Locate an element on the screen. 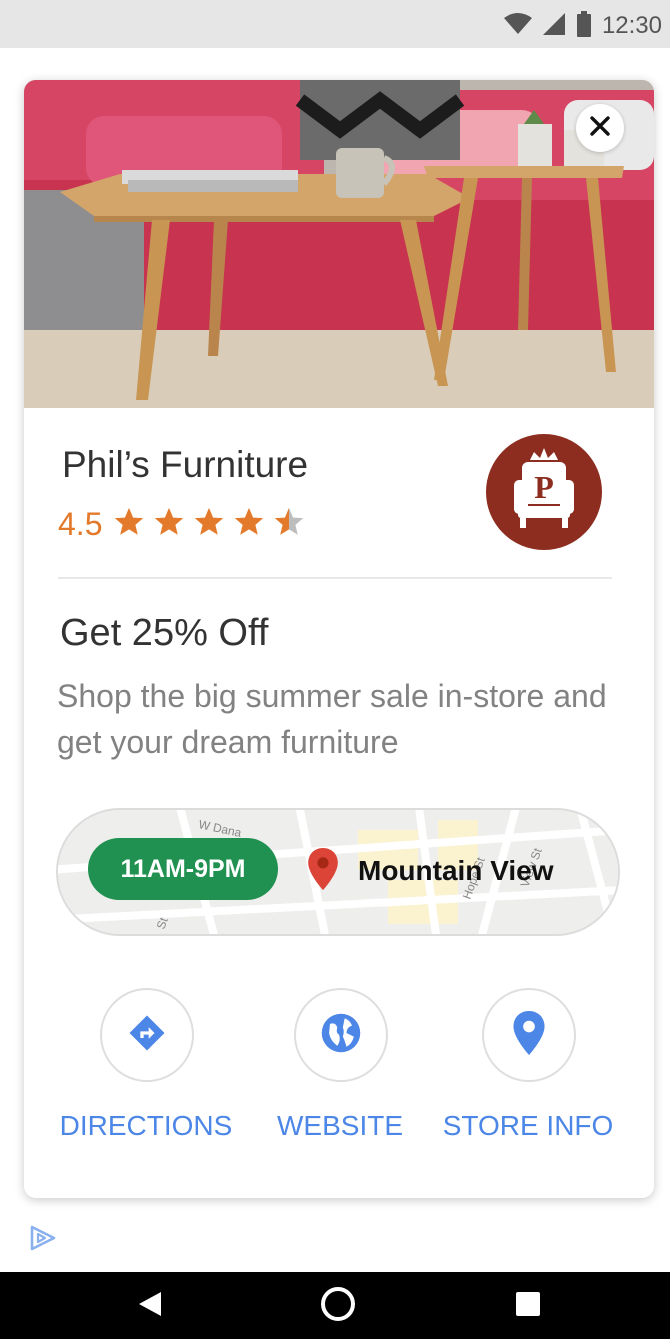  close-icon is located at coordinates (600, 128).